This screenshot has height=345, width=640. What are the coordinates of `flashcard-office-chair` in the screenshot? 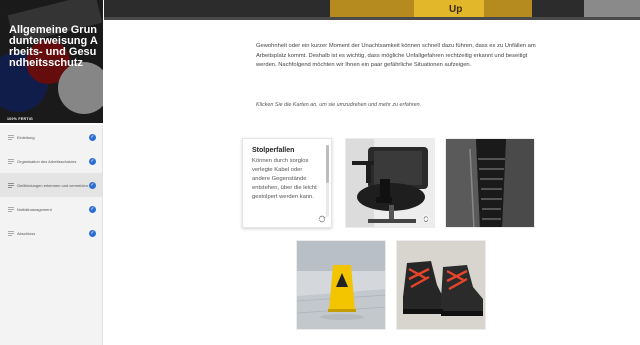 It's located at (390, 183).